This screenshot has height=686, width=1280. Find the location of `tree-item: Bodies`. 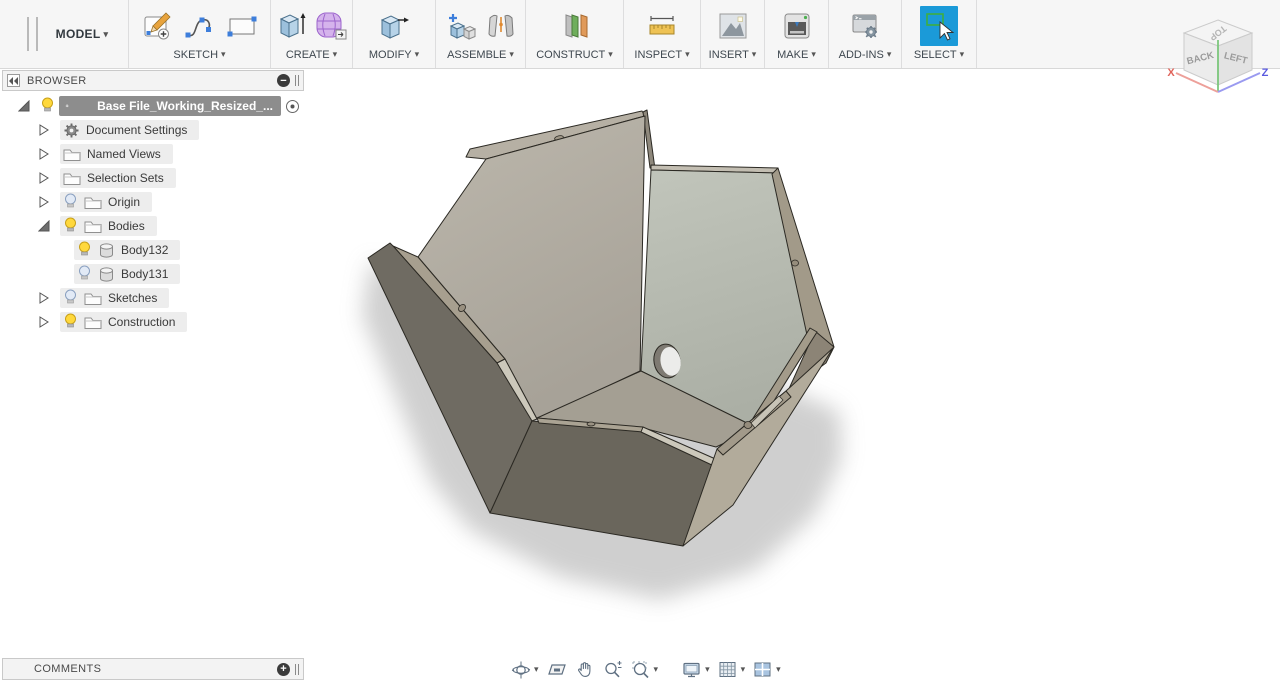

tree-item: Bodies is located at coordinates (108, 226).